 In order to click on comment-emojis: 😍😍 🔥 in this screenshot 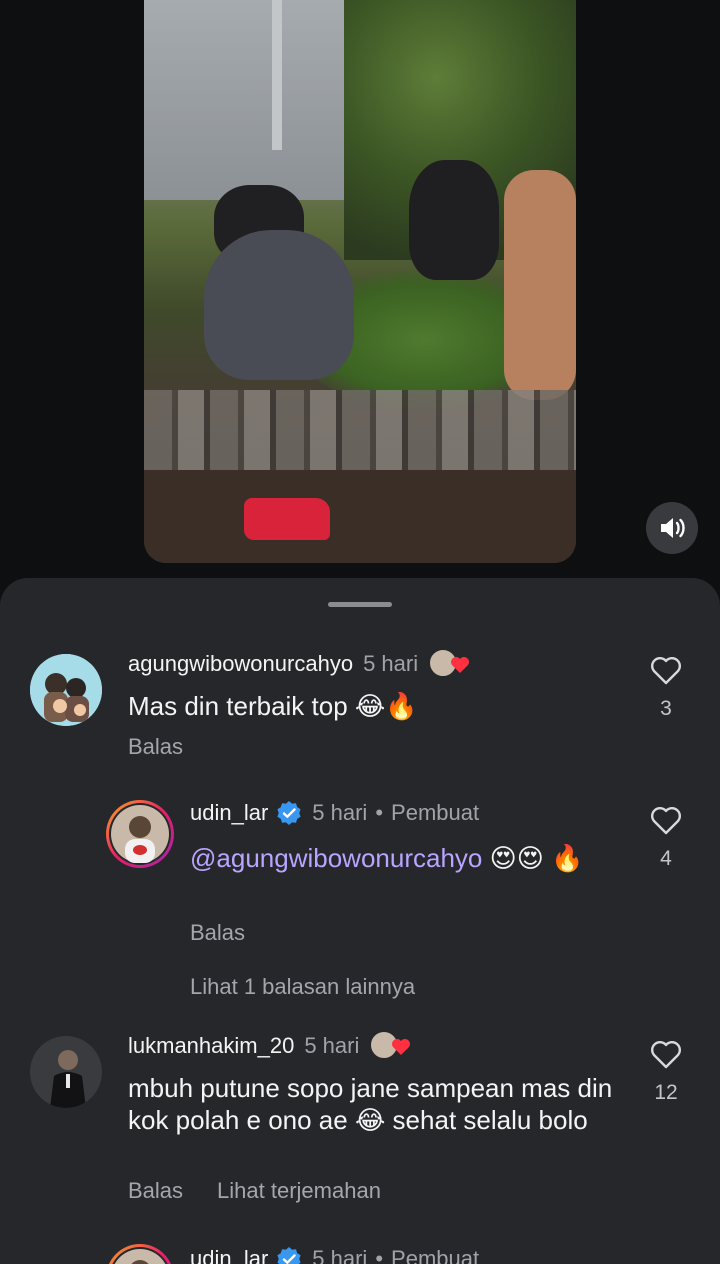, I will do `click(533, 858)`.